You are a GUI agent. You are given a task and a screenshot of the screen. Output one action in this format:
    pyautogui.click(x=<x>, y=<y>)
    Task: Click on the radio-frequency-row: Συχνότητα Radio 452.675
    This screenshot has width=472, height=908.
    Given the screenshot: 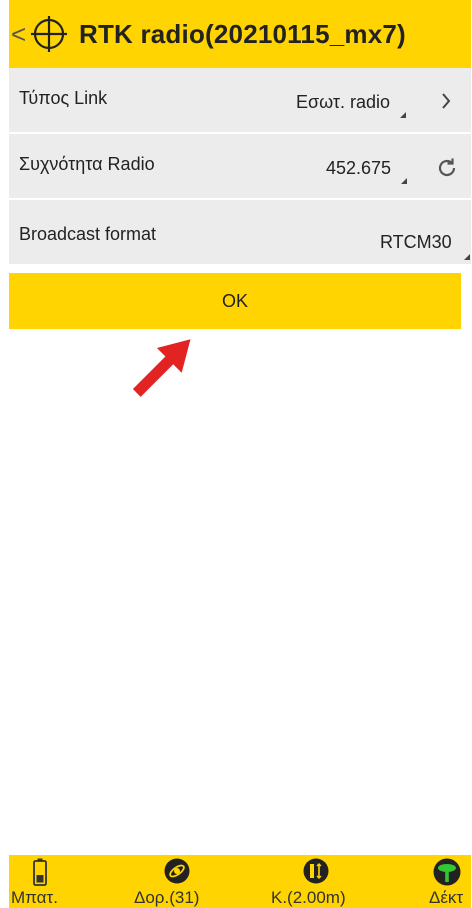 What is the action you would take?
    pyautogui.click(x=240, y=166)
    